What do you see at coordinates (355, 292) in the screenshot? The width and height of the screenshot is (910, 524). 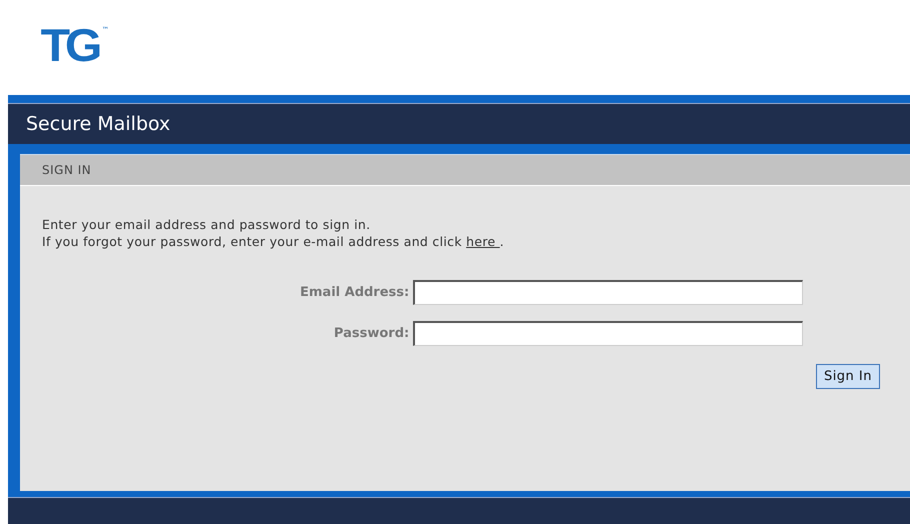 I see `field-label: Email Address:` at bounding box center [355, 292].